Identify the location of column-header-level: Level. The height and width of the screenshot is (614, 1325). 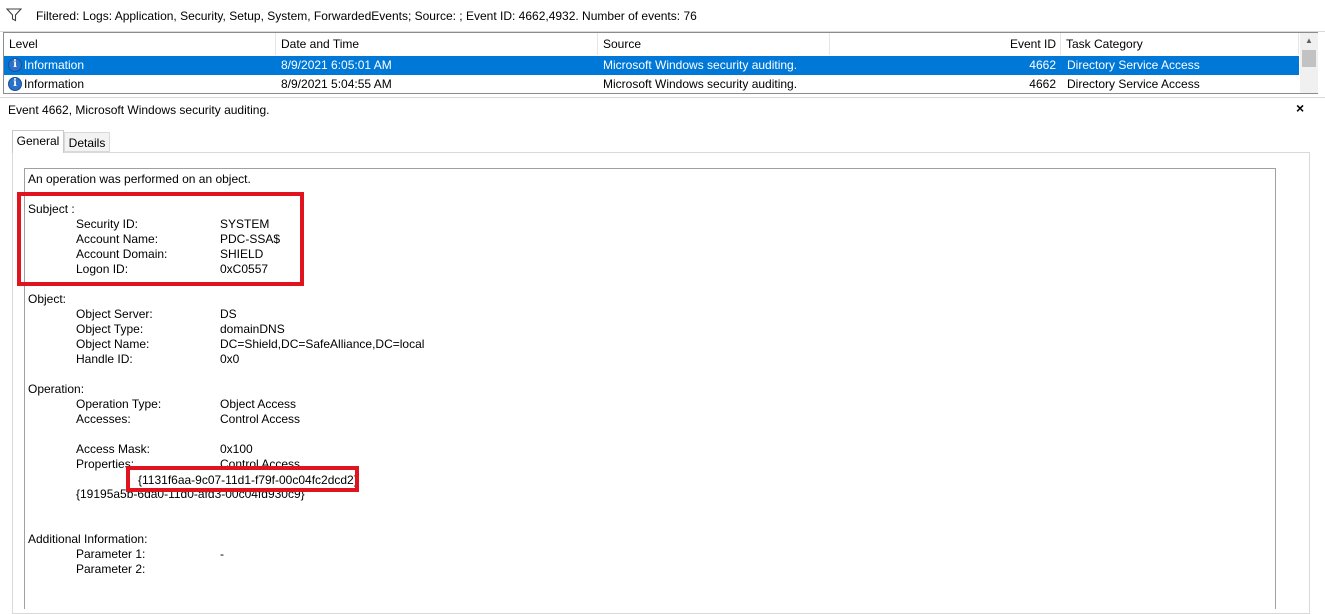
(140, 44).